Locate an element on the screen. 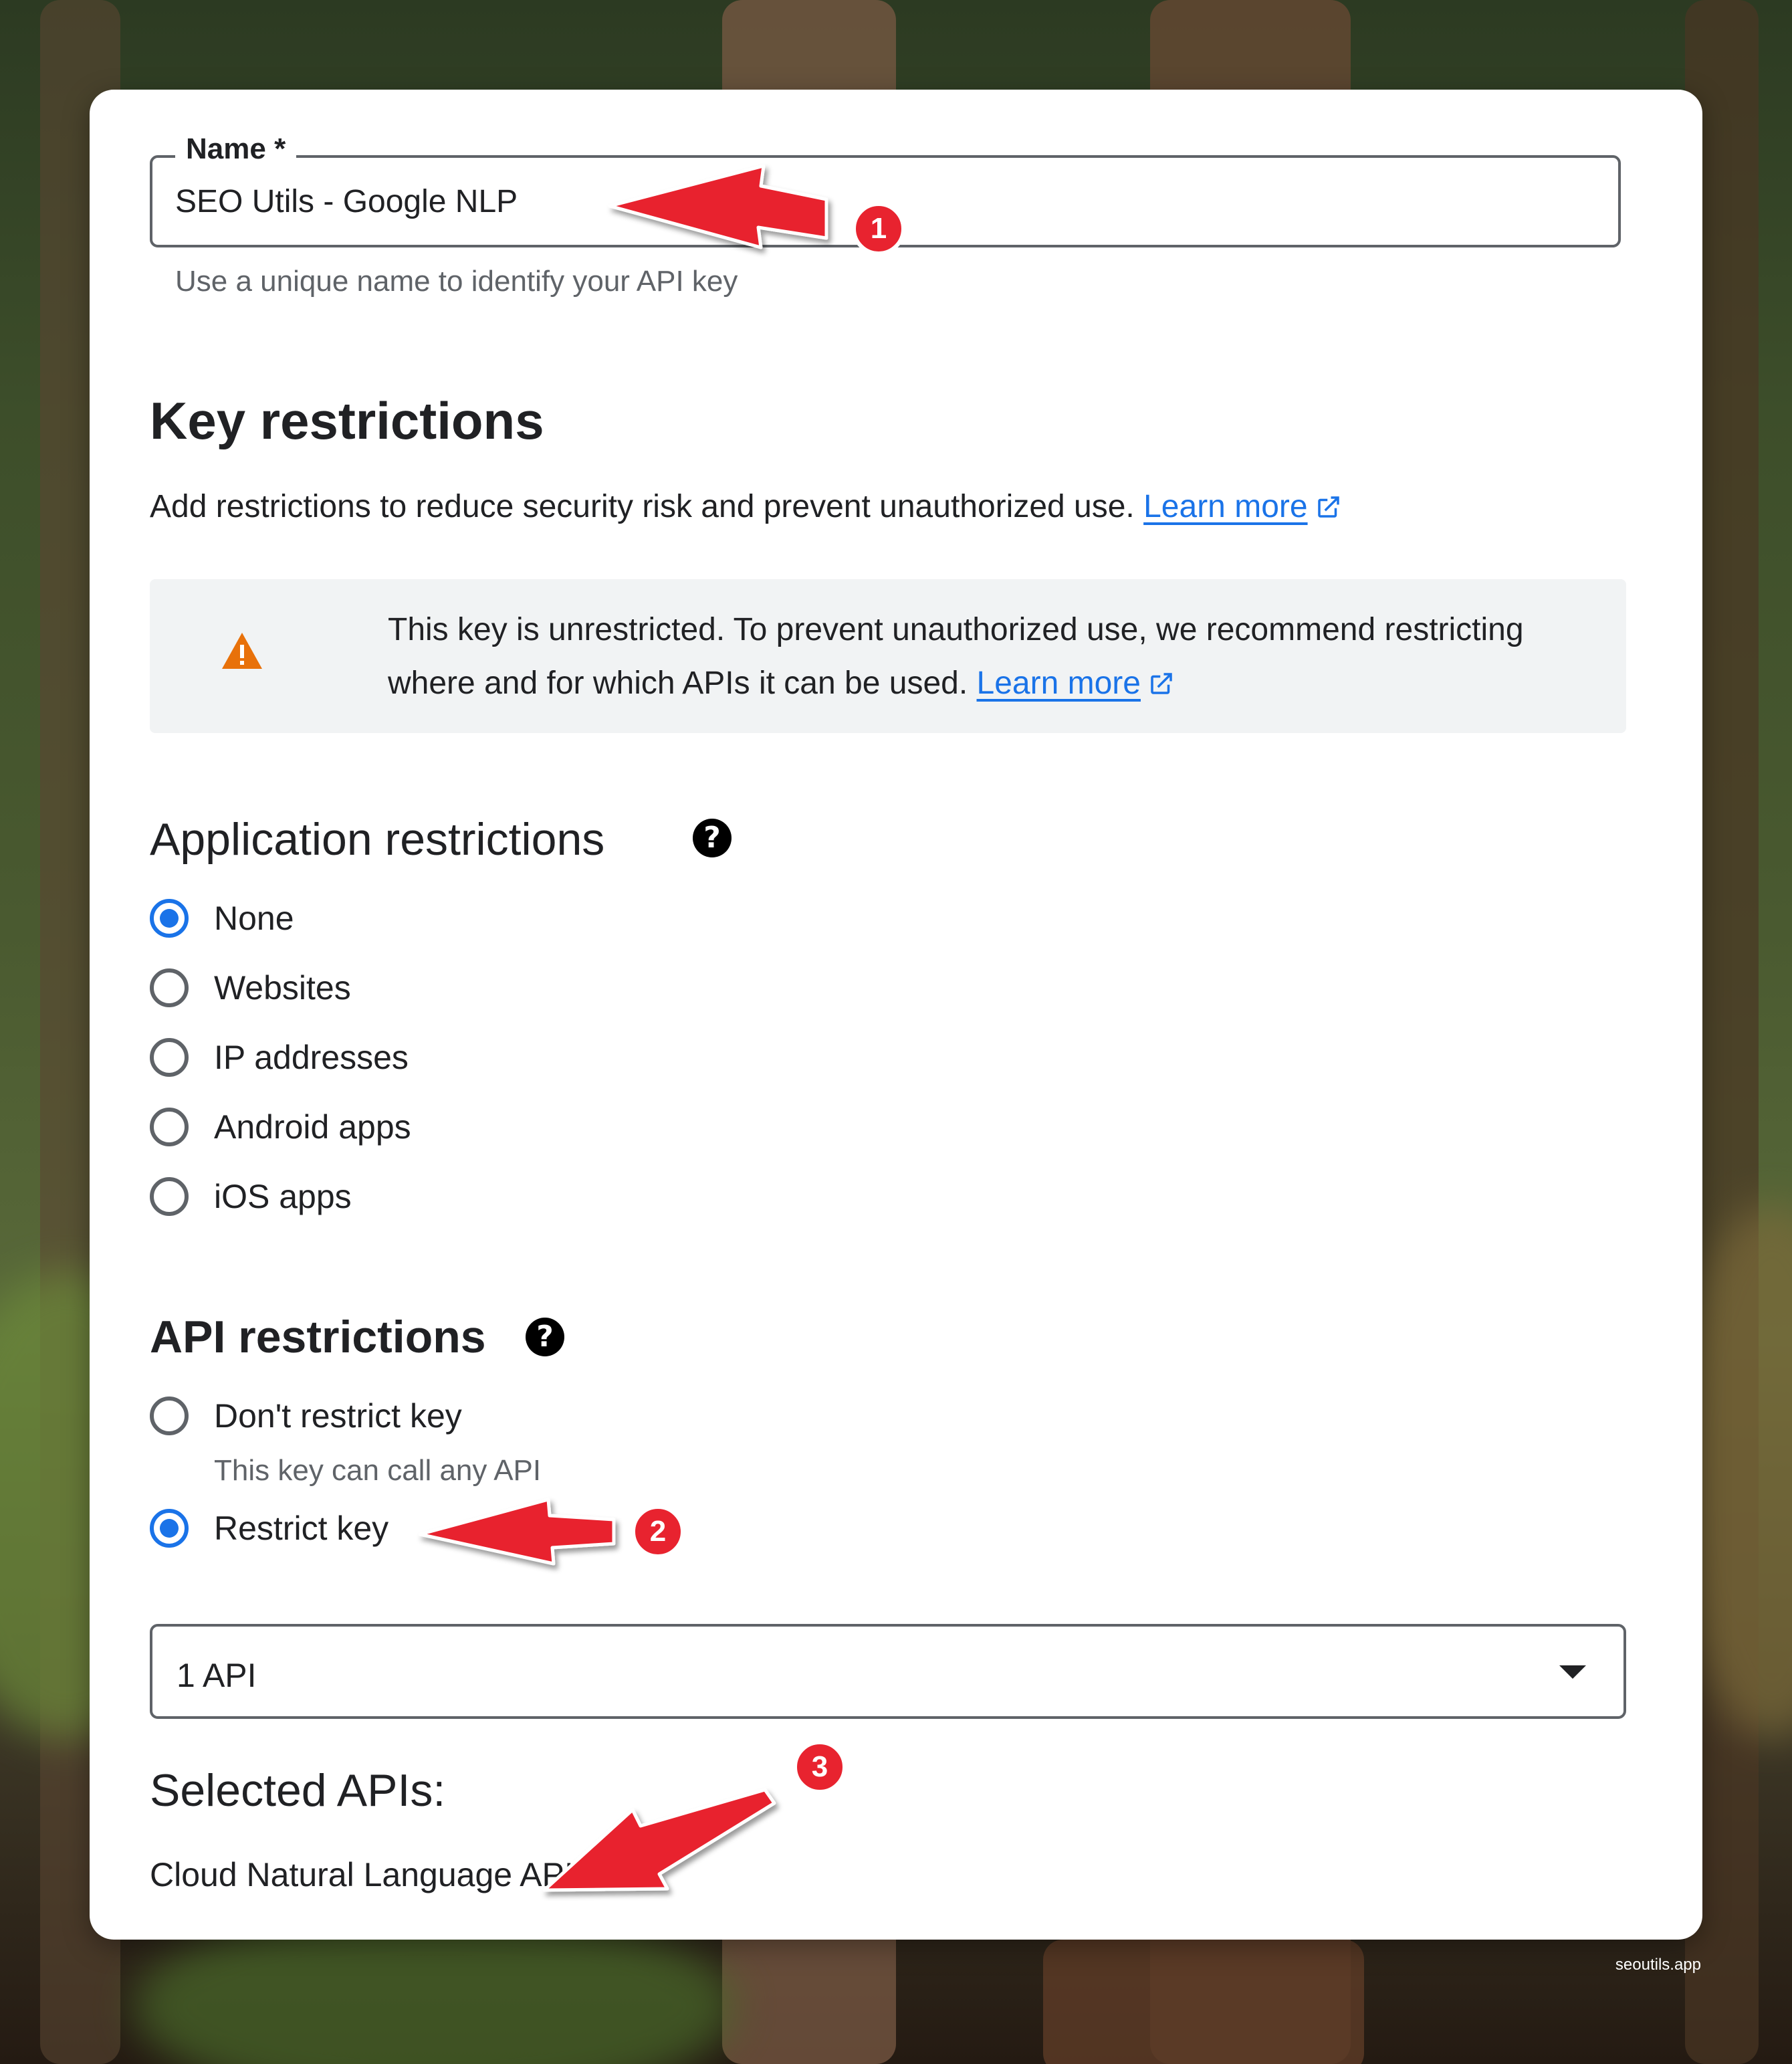 This screenshot has width=1792, height=2064. radio-label: Restrict key is located at coordinates (301, 1528).